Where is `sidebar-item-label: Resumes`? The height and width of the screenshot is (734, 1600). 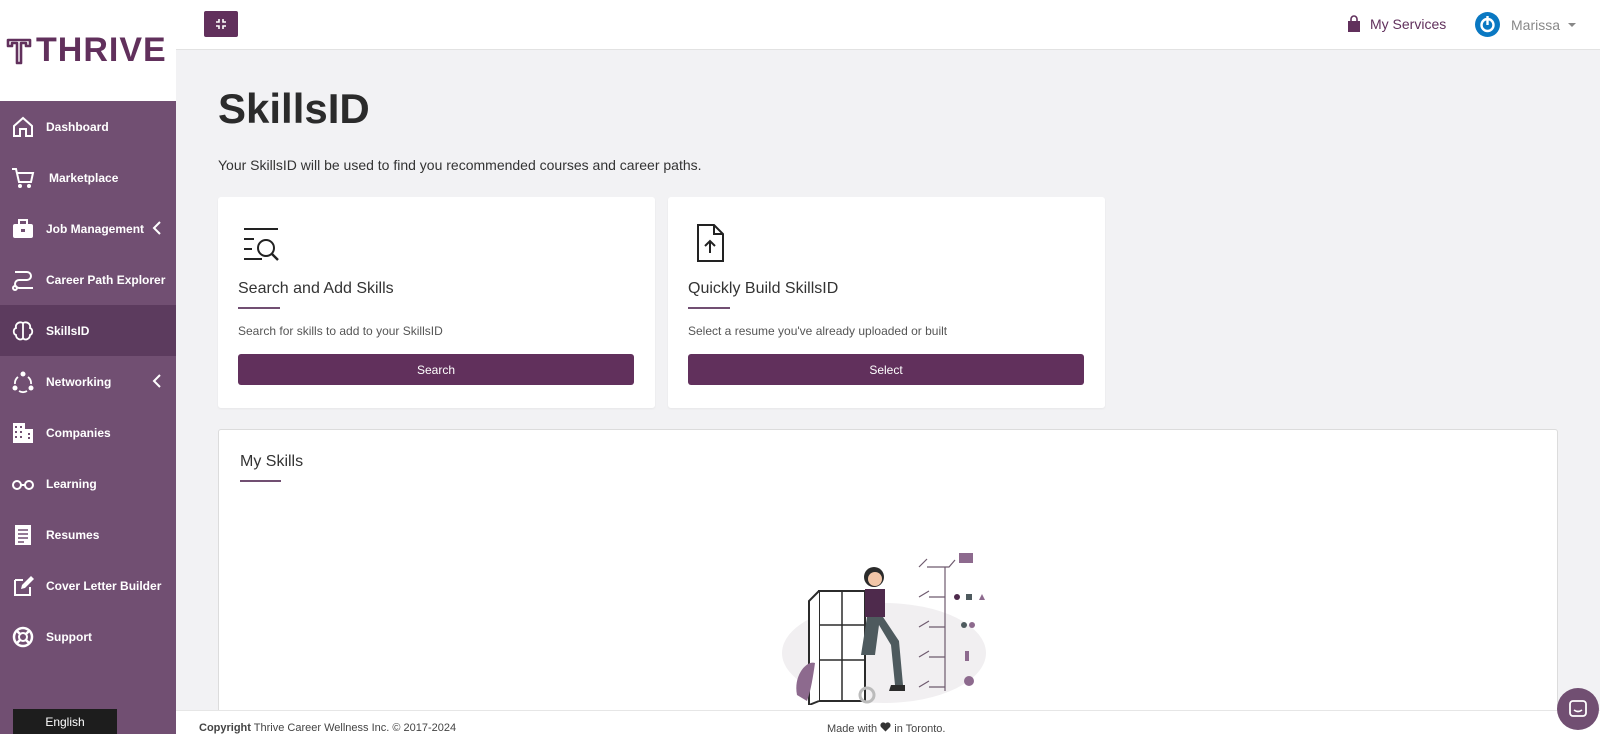
sidebar-item-label: Resumes is located at coordinates (73, 534).